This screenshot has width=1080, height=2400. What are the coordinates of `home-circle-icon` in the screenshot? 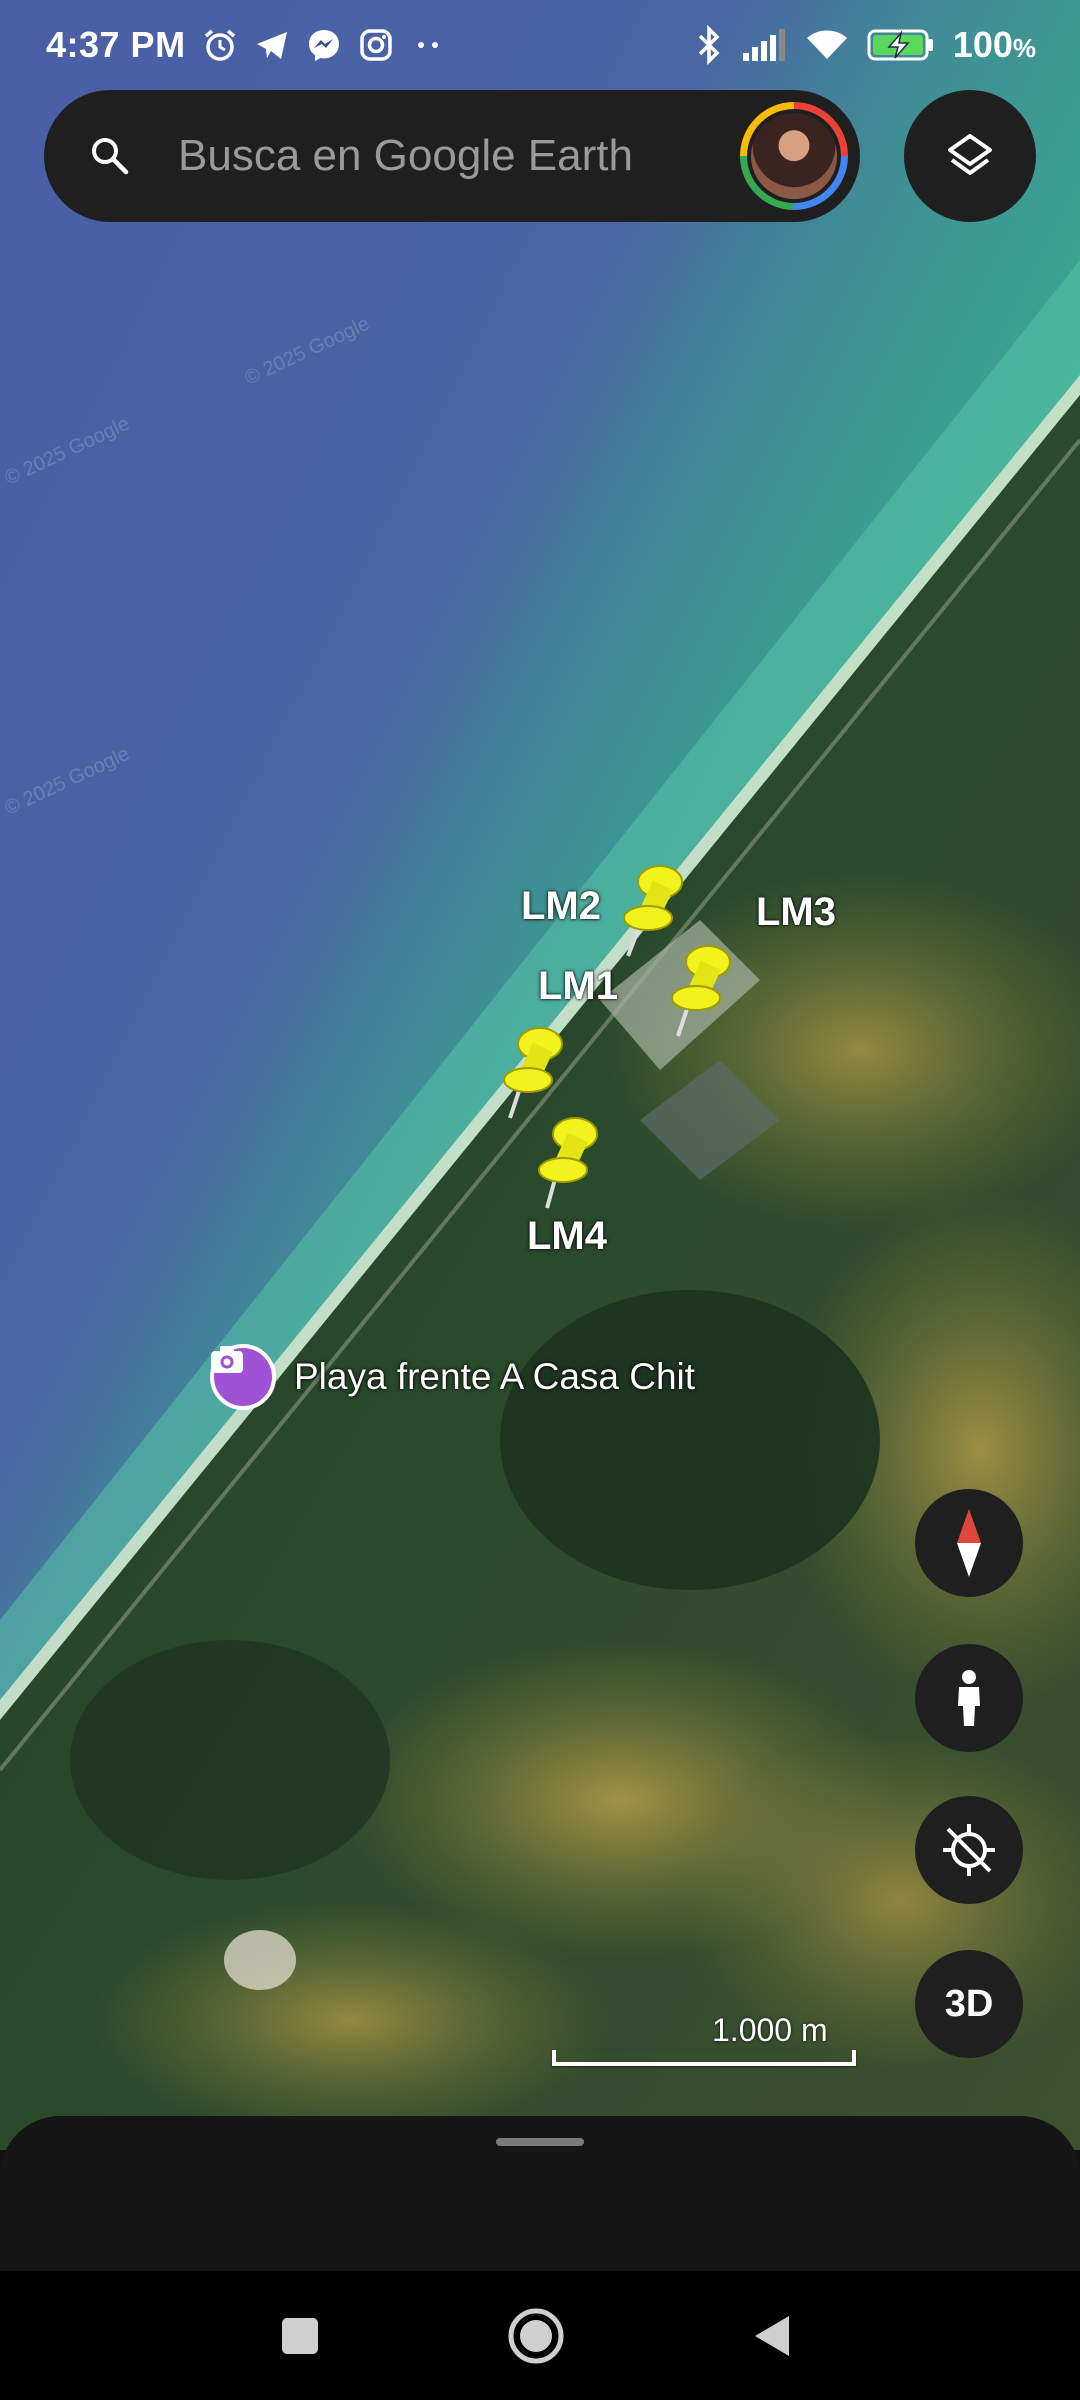 It's located at (536, 2335).